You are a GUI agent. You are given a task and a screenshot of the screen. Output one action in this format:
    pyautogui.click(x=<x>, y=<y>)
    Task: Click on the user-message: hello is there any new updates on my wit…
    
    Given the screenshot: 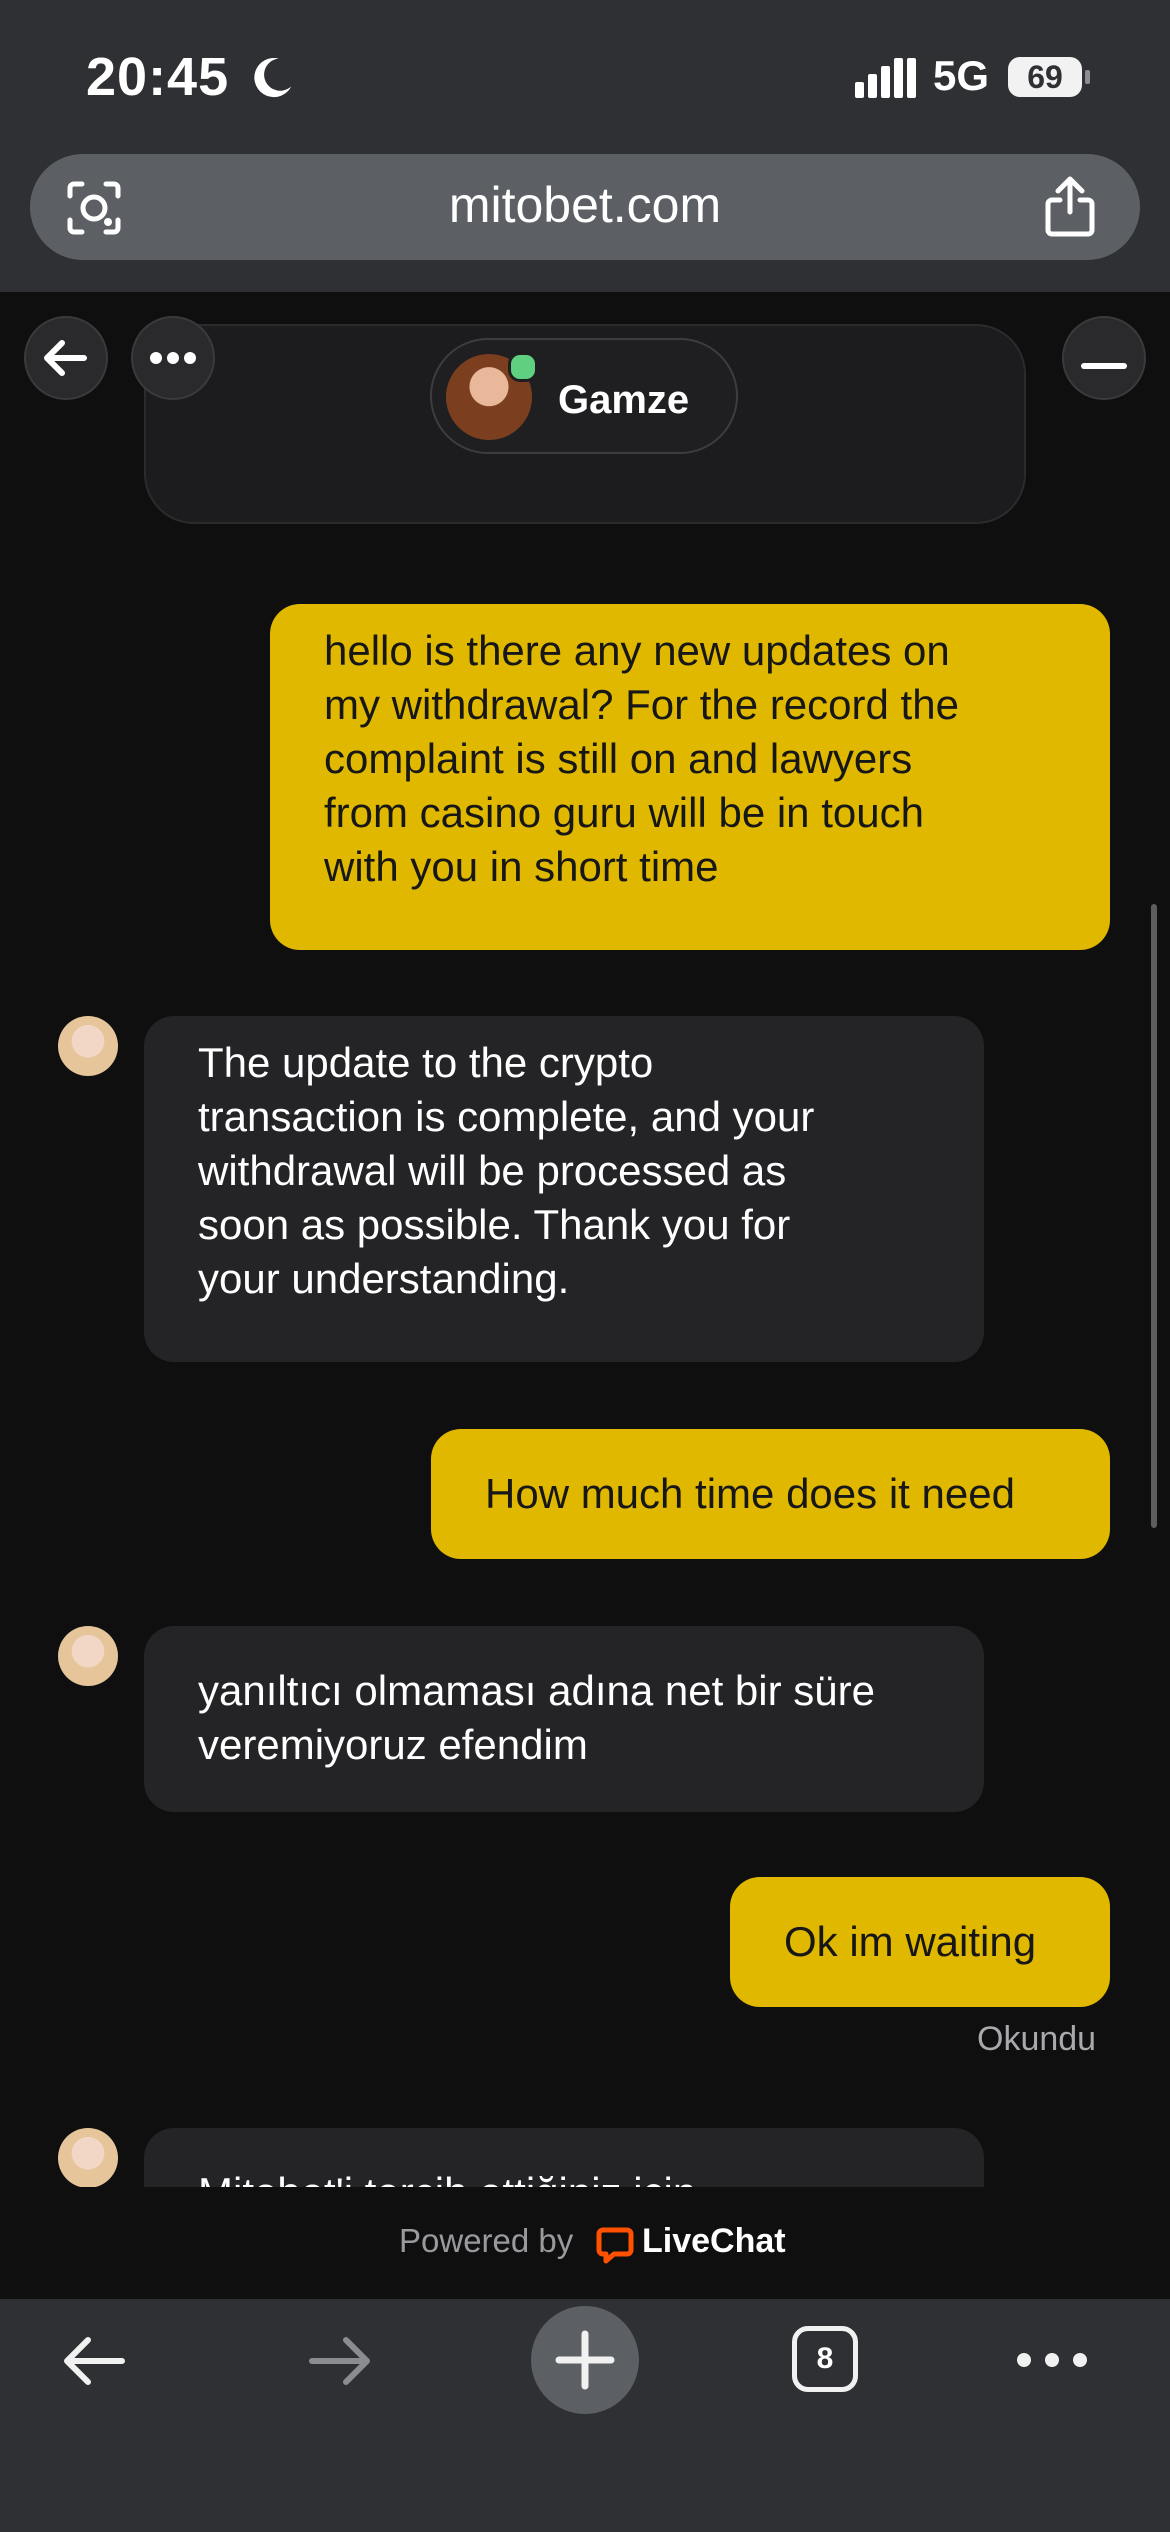 What is the action you would take?
    pyautogui.click(x=690, y=777)
    